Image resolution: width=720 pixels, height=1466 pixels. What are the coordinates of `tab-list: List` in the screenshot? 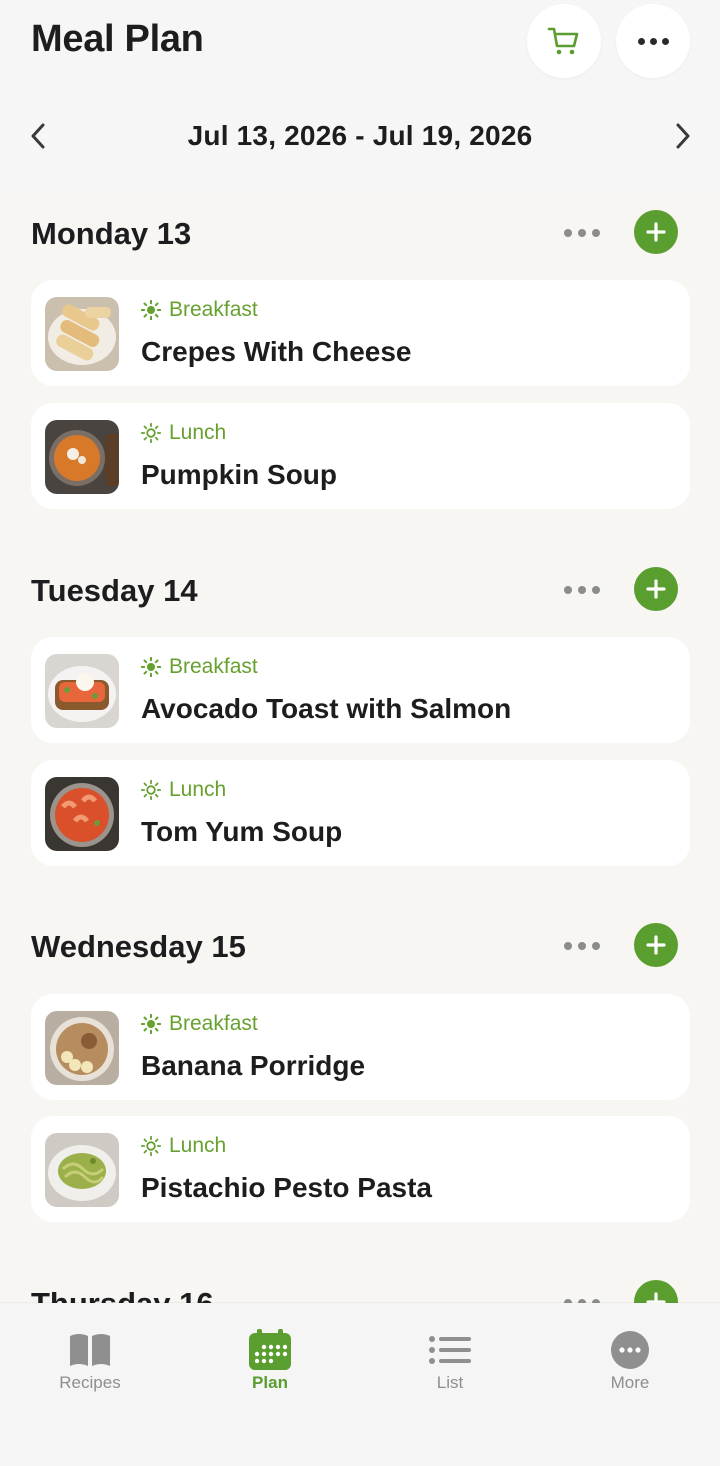 It's located at (450, 1361).